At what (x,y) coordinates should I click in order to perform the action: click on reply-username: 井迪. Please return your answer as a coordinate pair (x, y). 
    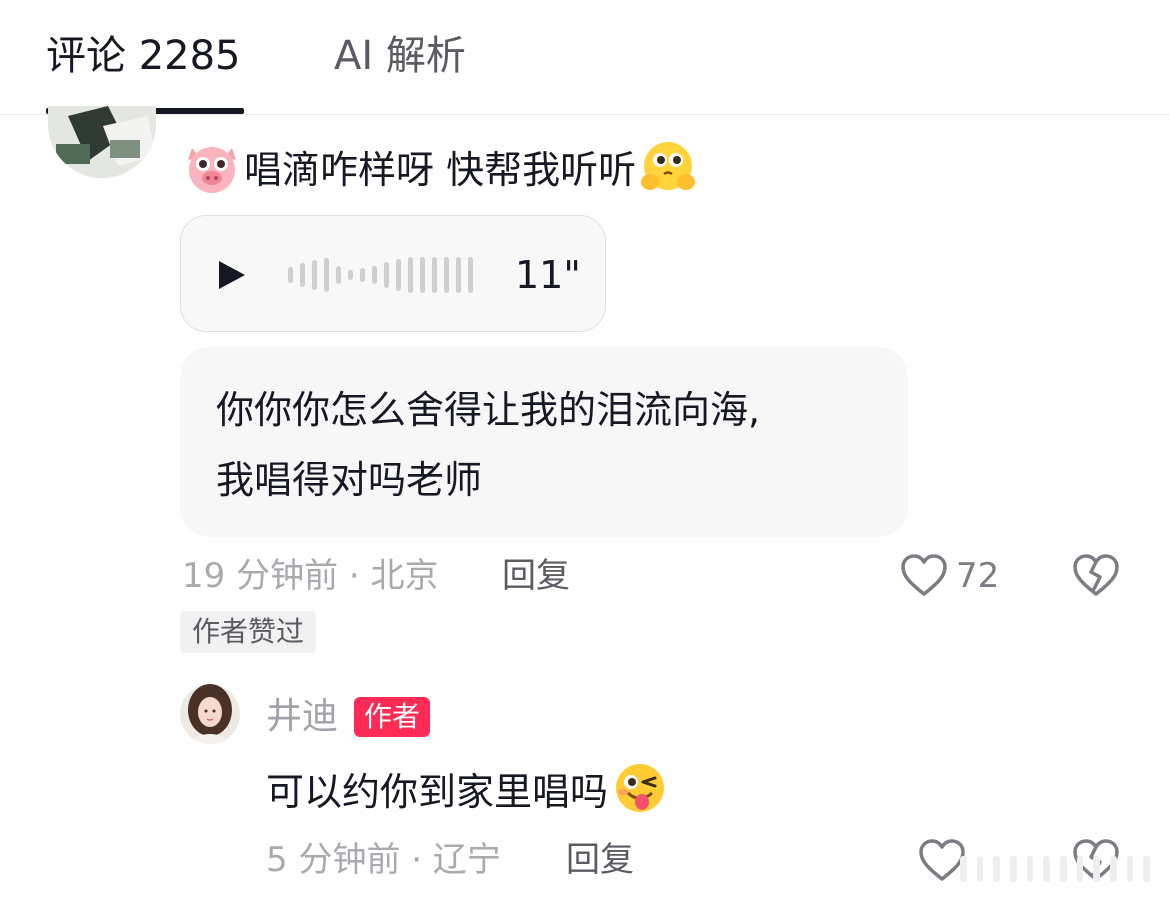
    Looking at the image, I should click on (302, 717).